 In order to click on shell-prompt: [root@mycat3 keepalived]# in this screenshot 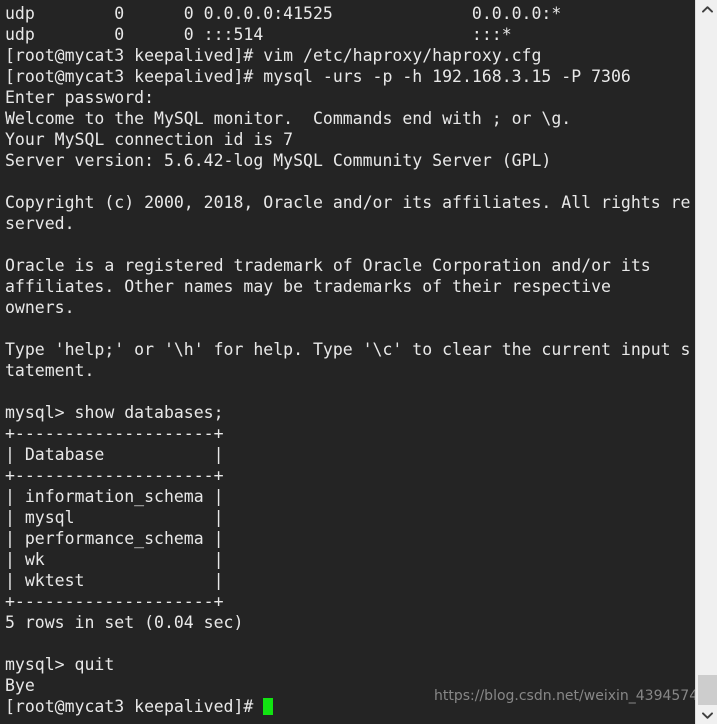, I will do `click(134, 706)`.